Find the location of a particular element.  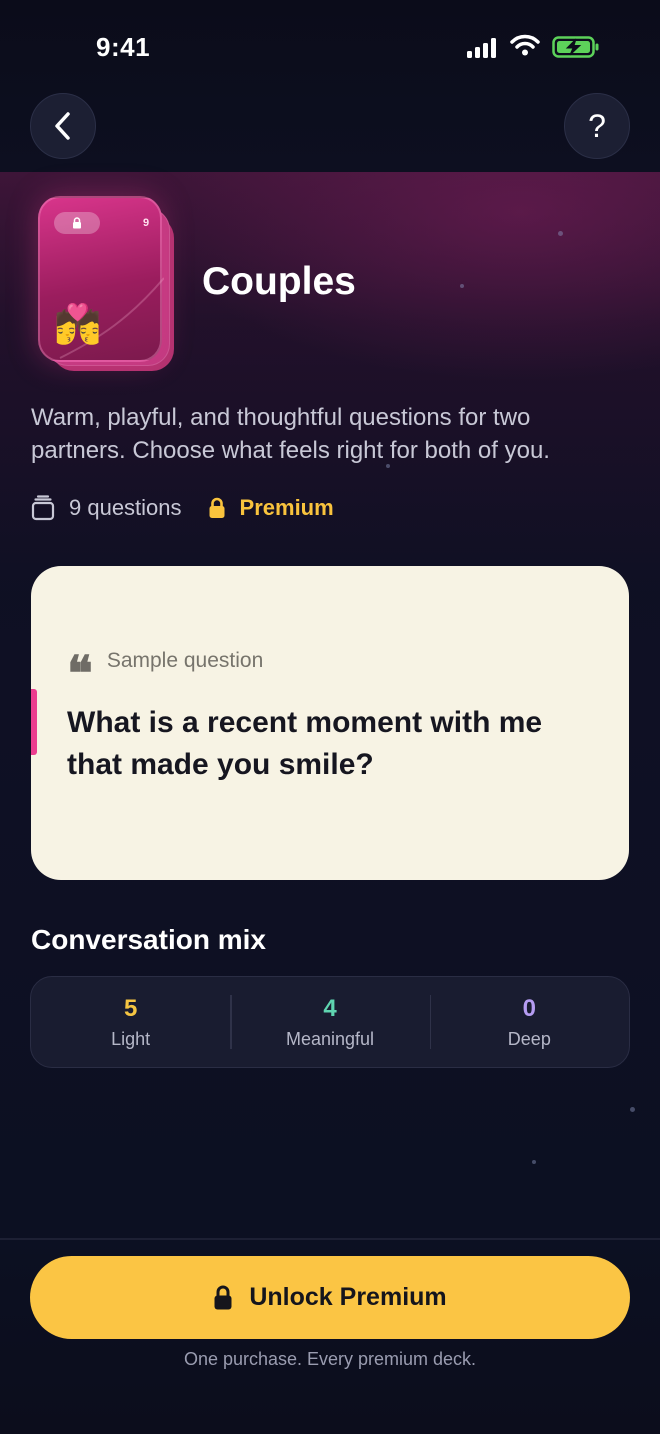

premium-label: Premium is located at coordinates (286, 507).